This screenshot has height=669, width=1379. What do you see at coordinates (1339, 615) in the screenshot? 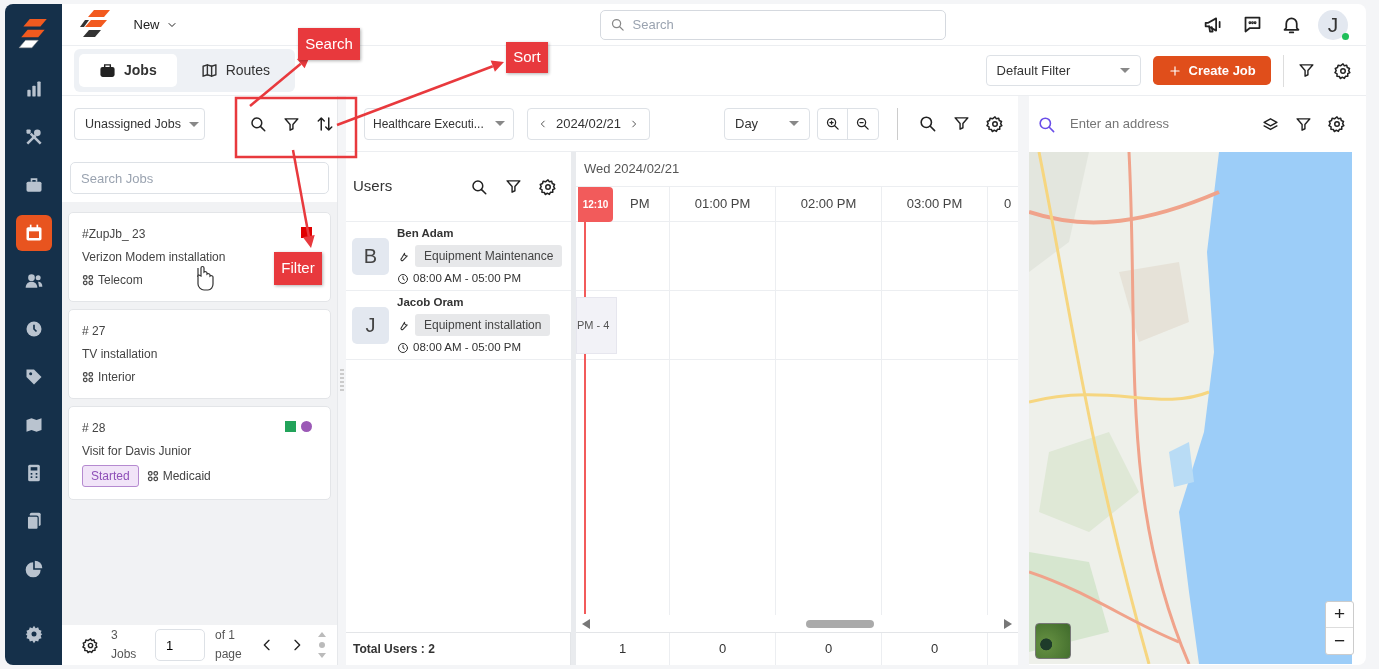
I see `zoom-in-button: +` at bounding box center [1339, 615].